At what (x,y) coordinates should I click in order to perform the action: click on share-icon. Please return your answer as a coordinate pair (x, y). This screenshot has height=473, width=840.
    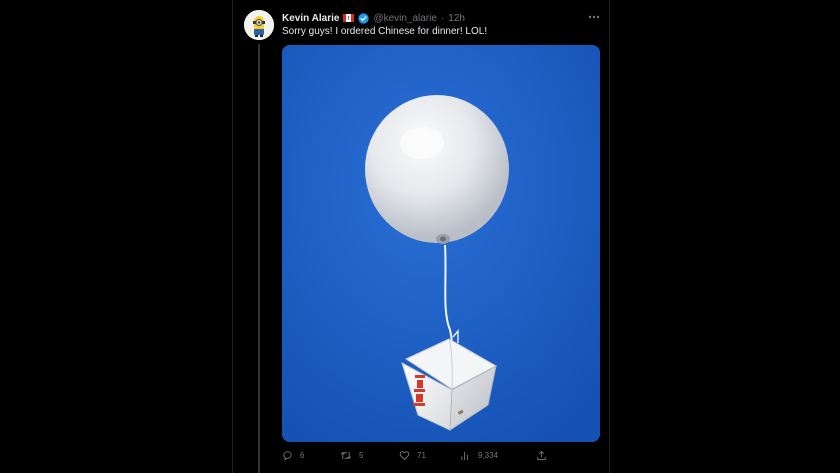
    Looking at the image, I should click on (541, 455).